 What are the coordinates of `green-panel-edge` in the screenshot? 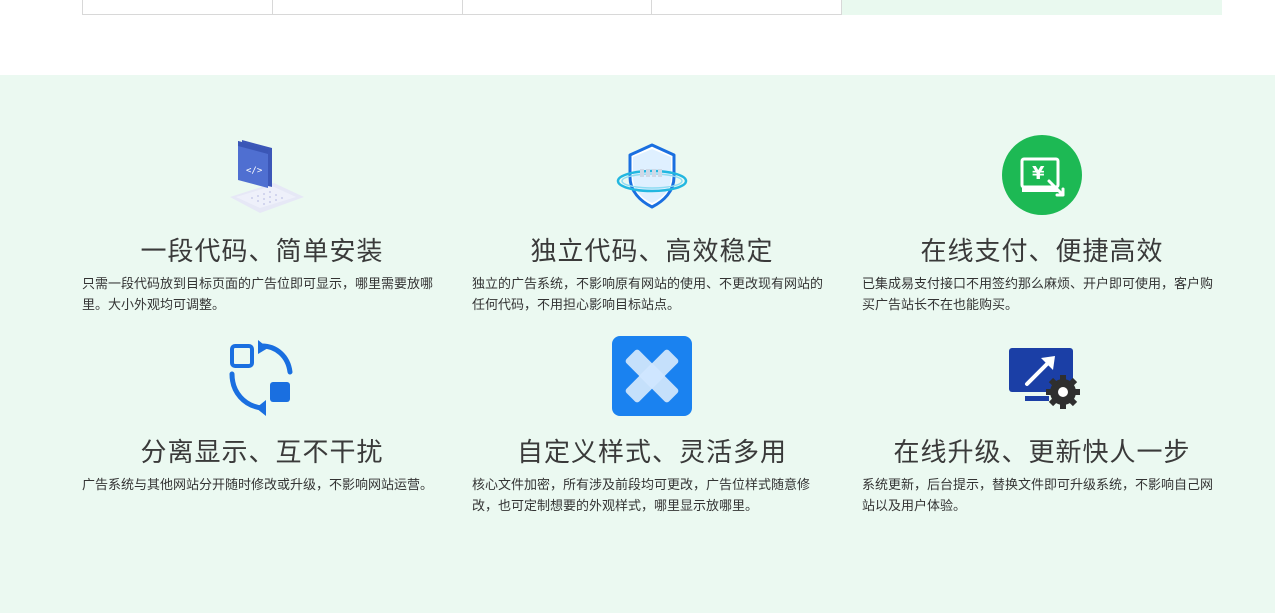 It's located at (1032, 7).